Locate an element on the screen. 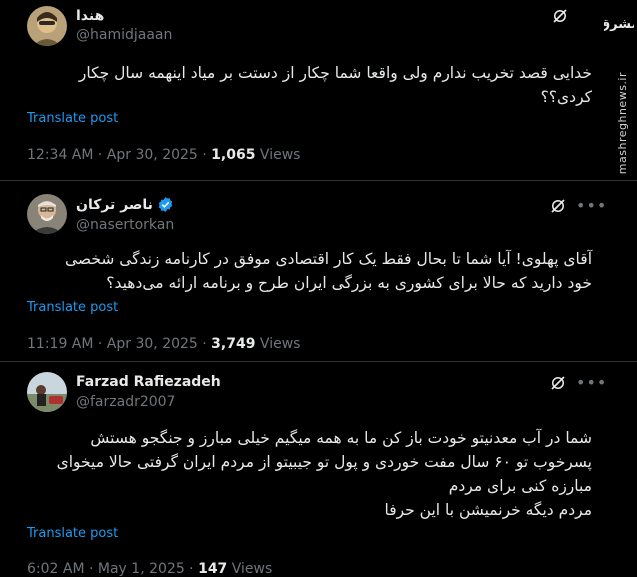  display-name-text: Farzad Rafiezadeh is located at coordinates (148, 382).